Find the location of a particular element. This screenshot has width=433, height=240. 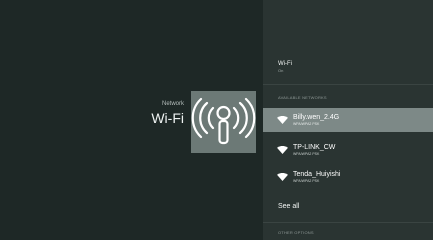

network-item-0: Billy.wen_2.4G WPA/WPA2 PSK is located at coordinates (348, 120).